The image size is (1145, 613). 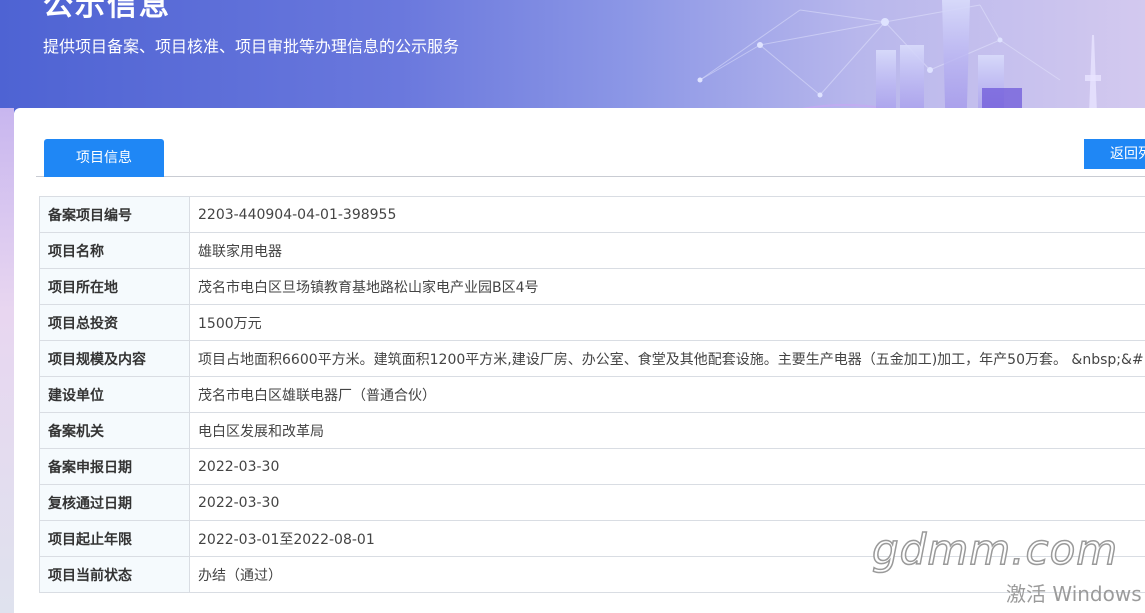 I want to click on row-label: 项目总投资, so click(x=114, y=322).